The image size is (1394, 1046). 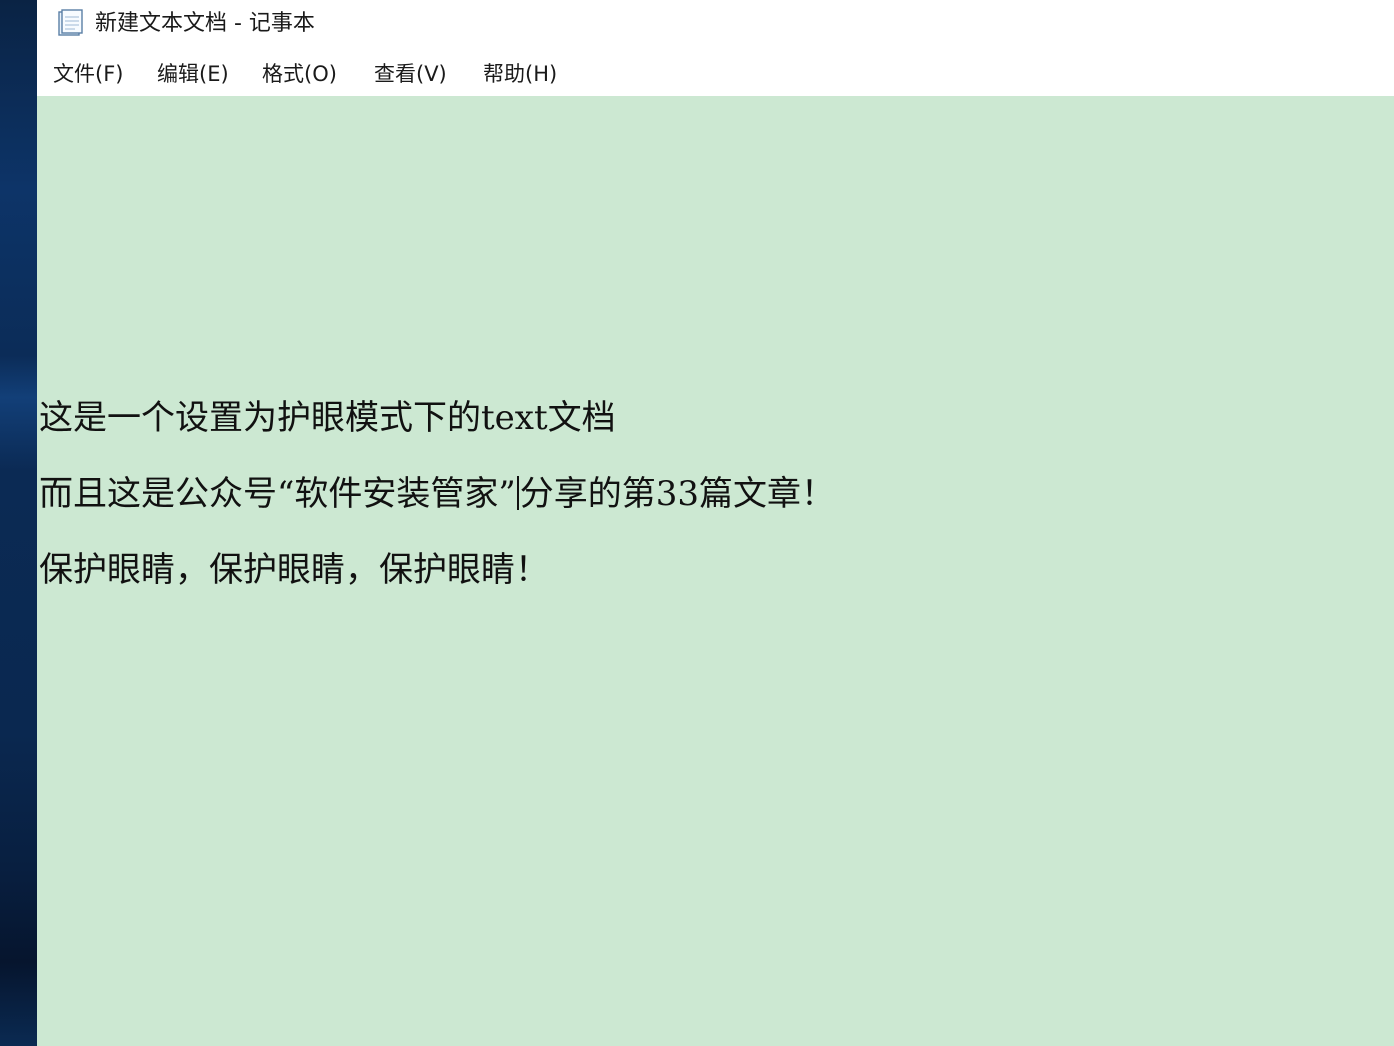 What do you see at coordinates (205, 23) in the screenshot?
I see `window-title: 新建文本文档 - 记事本` at bounding box center [205, 23].